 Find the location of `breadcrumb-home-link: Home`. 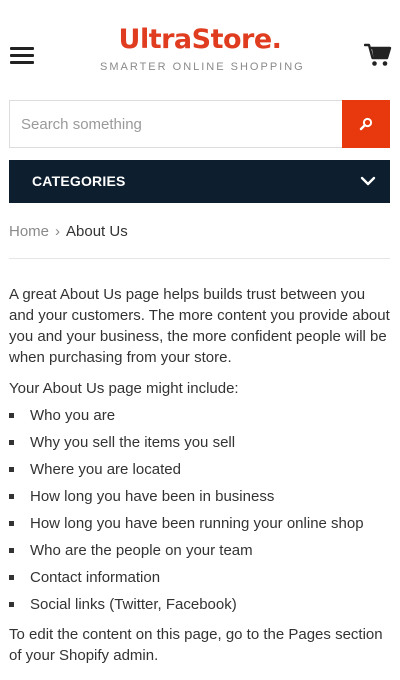

breadcrumb-home-link: Home is located at coordinates (29, 231).